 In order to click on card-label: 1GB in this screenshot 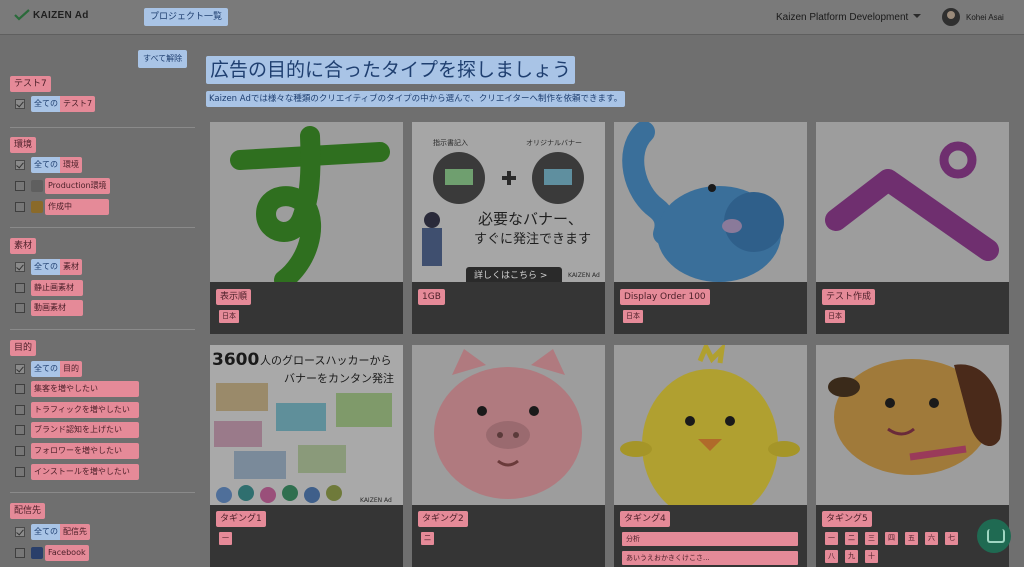, I will do `click(431, 297)`.